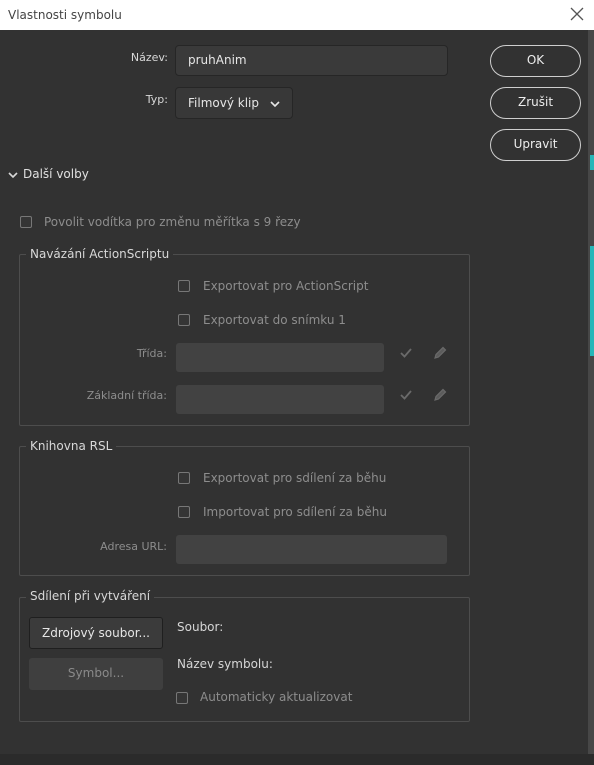 This screenshot has width=594, height=765. What do you see at coordinates (200, 627) in the screenshot?
I see `file-label: Soubor:` at bounding box center [200, 627].